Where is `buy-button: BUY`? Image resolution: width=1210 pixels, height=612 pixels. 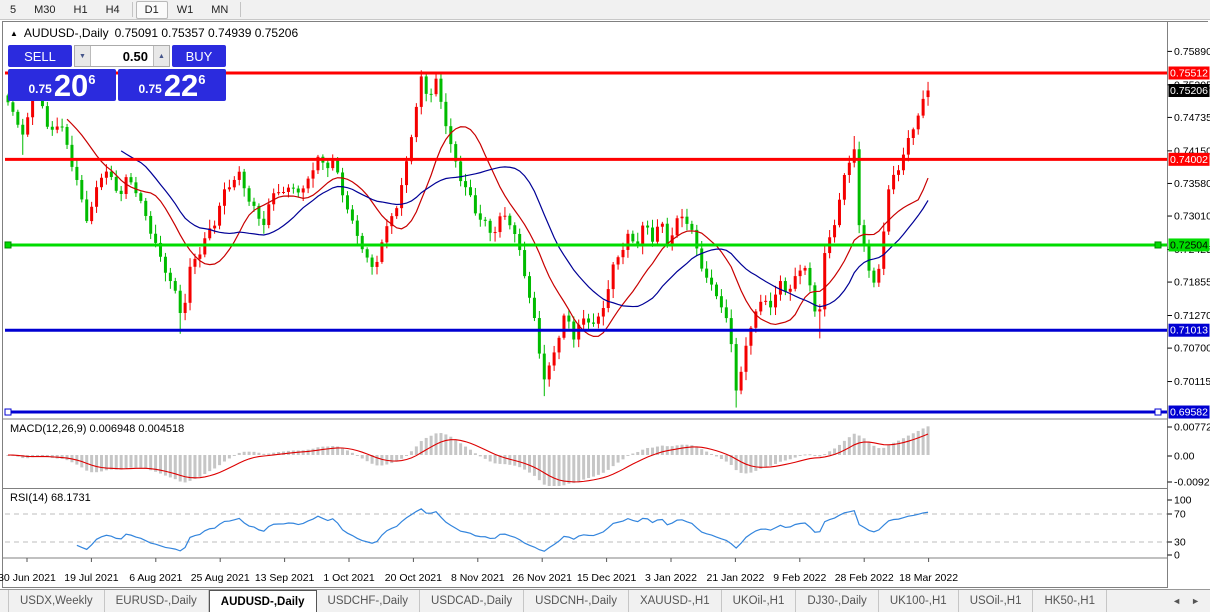 buy-button: BUY is located at coordinates (199, 56).